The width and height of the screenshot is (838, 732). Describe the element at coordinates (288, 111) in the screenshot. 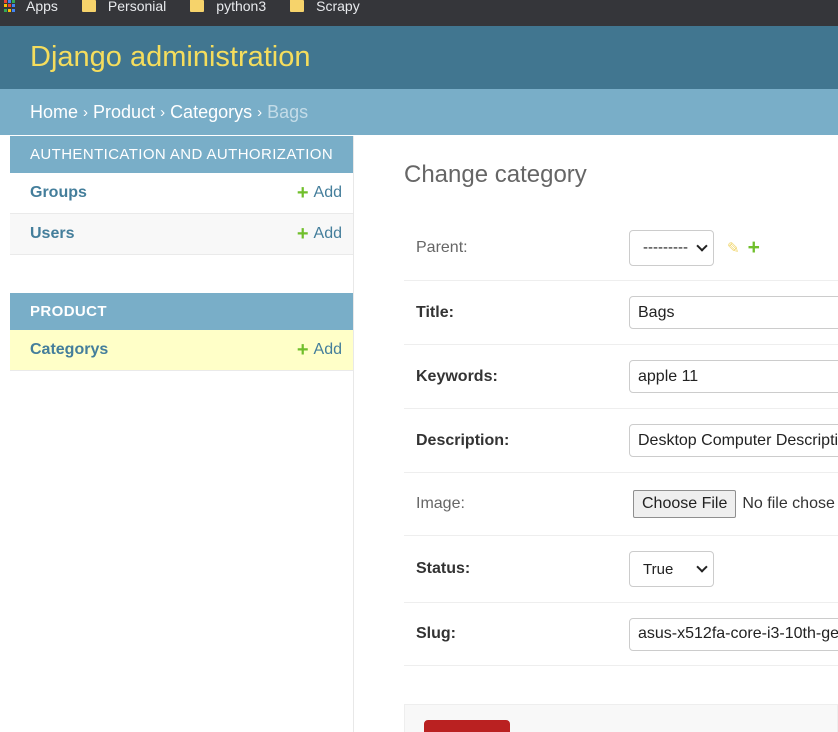

I see `breadcrumb-current: Bags` at that location.